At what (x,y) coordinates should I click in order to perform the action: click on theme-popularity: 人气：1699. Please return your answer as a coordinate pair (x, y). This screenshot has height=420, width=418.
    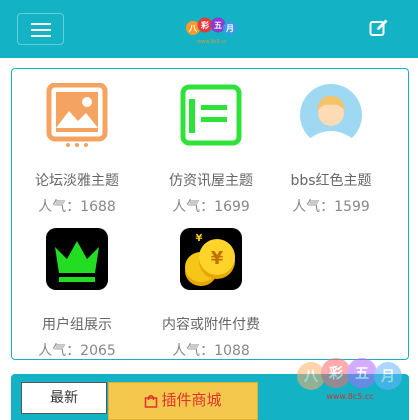
    Looking at the image, I should click on (211, 207).